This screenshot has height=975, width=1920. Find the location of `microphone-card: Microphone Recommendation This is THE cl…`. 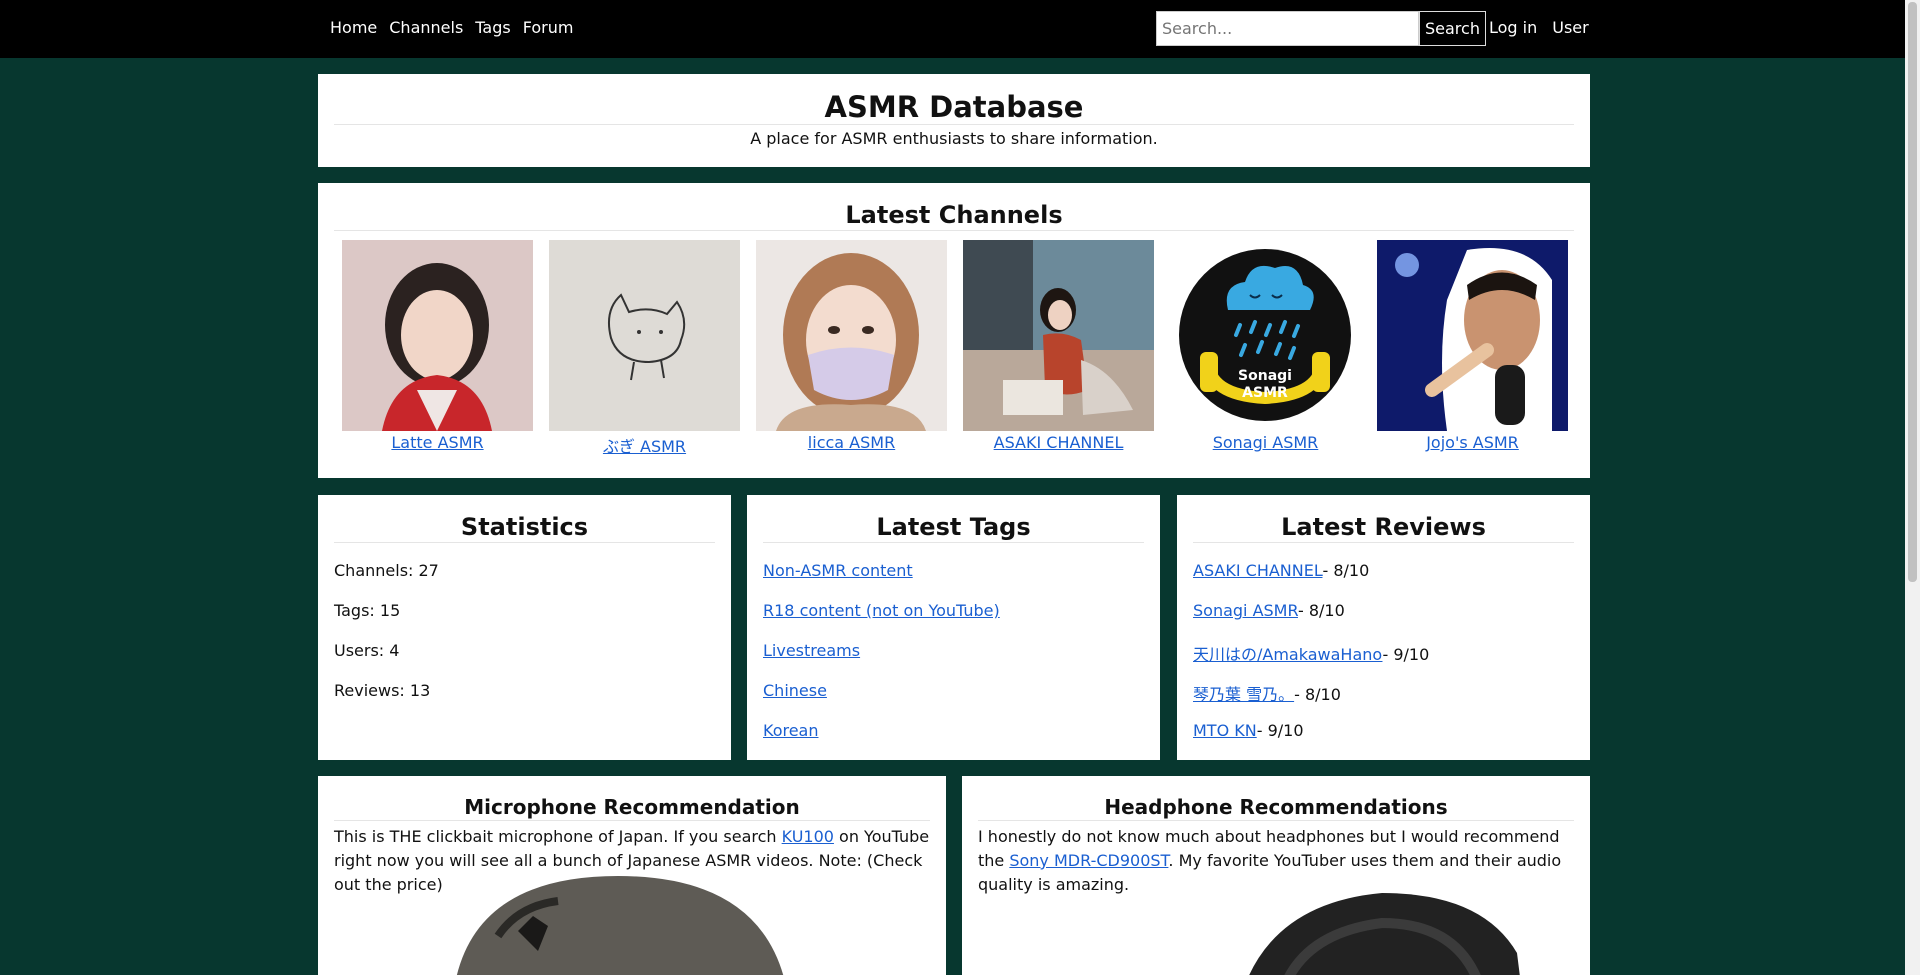

microphone-card: Microphone Recommendation This is THE cl… is located at coordinates (632, 875).